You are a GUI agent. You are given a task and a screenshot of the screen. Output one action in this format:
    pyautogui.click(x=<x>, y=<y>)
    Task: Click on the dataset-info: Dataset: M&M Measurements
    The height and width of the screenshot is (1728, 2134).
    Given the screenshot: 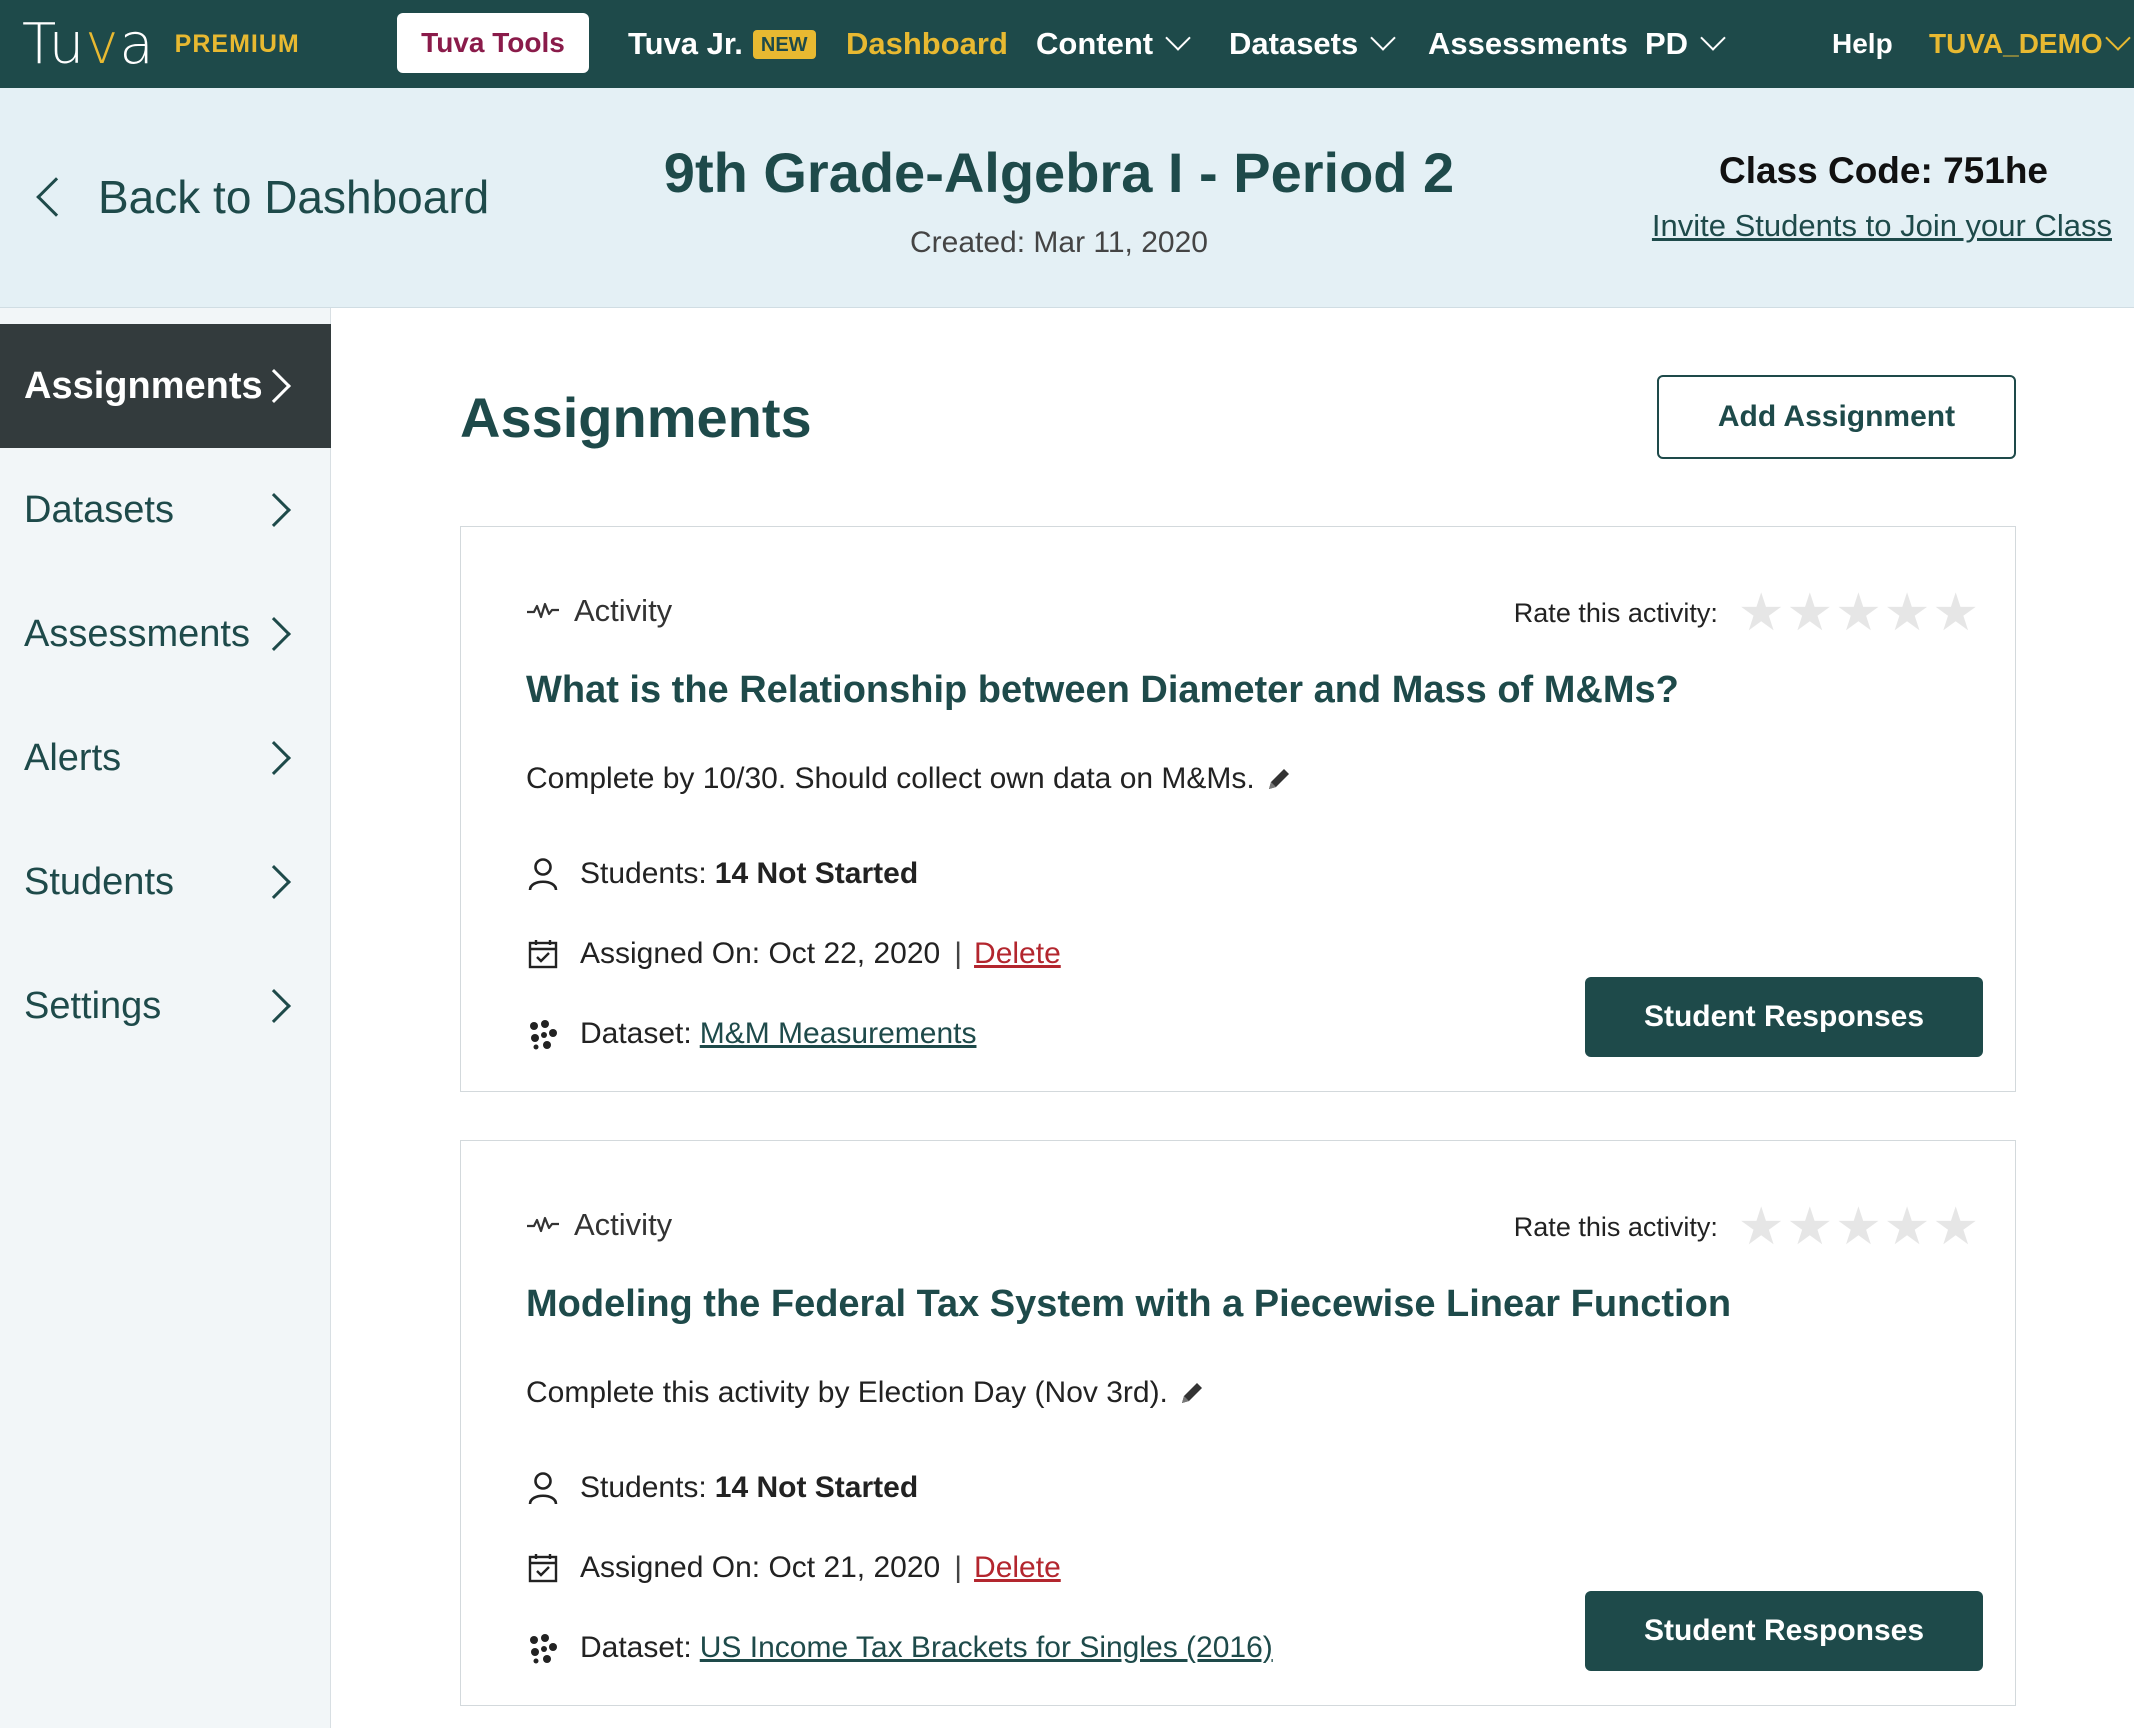 What is the action you would take?
    pyautogui.click(x=751, y=1034)
    